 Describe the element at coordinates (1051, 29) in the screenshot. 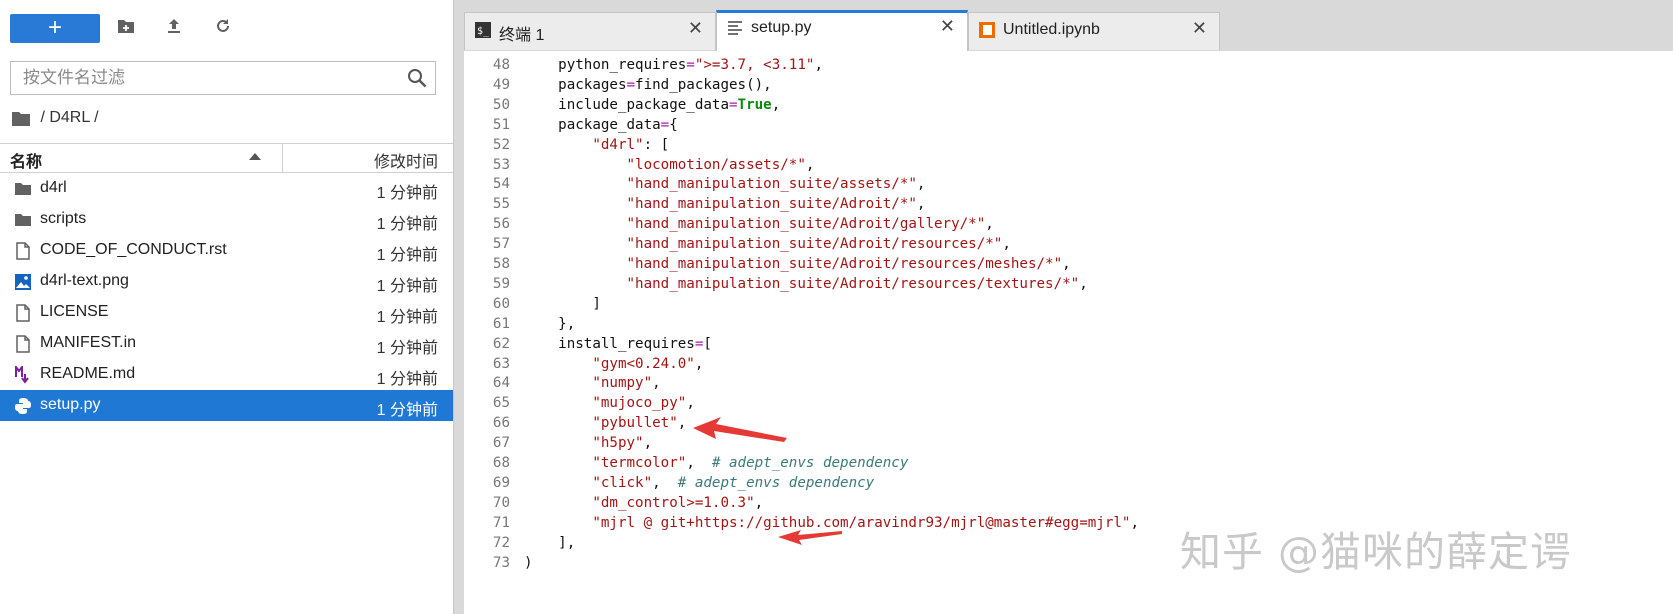

I see `tab-label: Untitled.ipynb` at that location.